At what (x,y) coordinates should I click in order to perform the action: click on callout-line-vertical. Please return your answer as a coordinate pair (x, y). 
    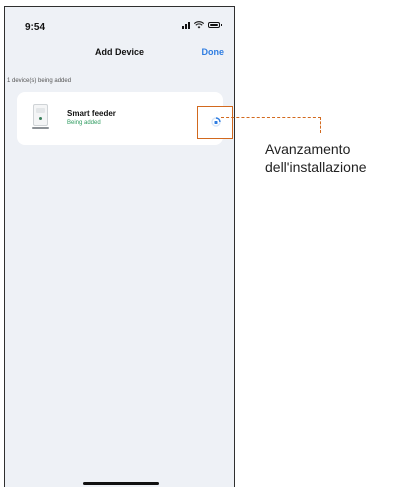
    Looking at the image, I should click on (320, 125).